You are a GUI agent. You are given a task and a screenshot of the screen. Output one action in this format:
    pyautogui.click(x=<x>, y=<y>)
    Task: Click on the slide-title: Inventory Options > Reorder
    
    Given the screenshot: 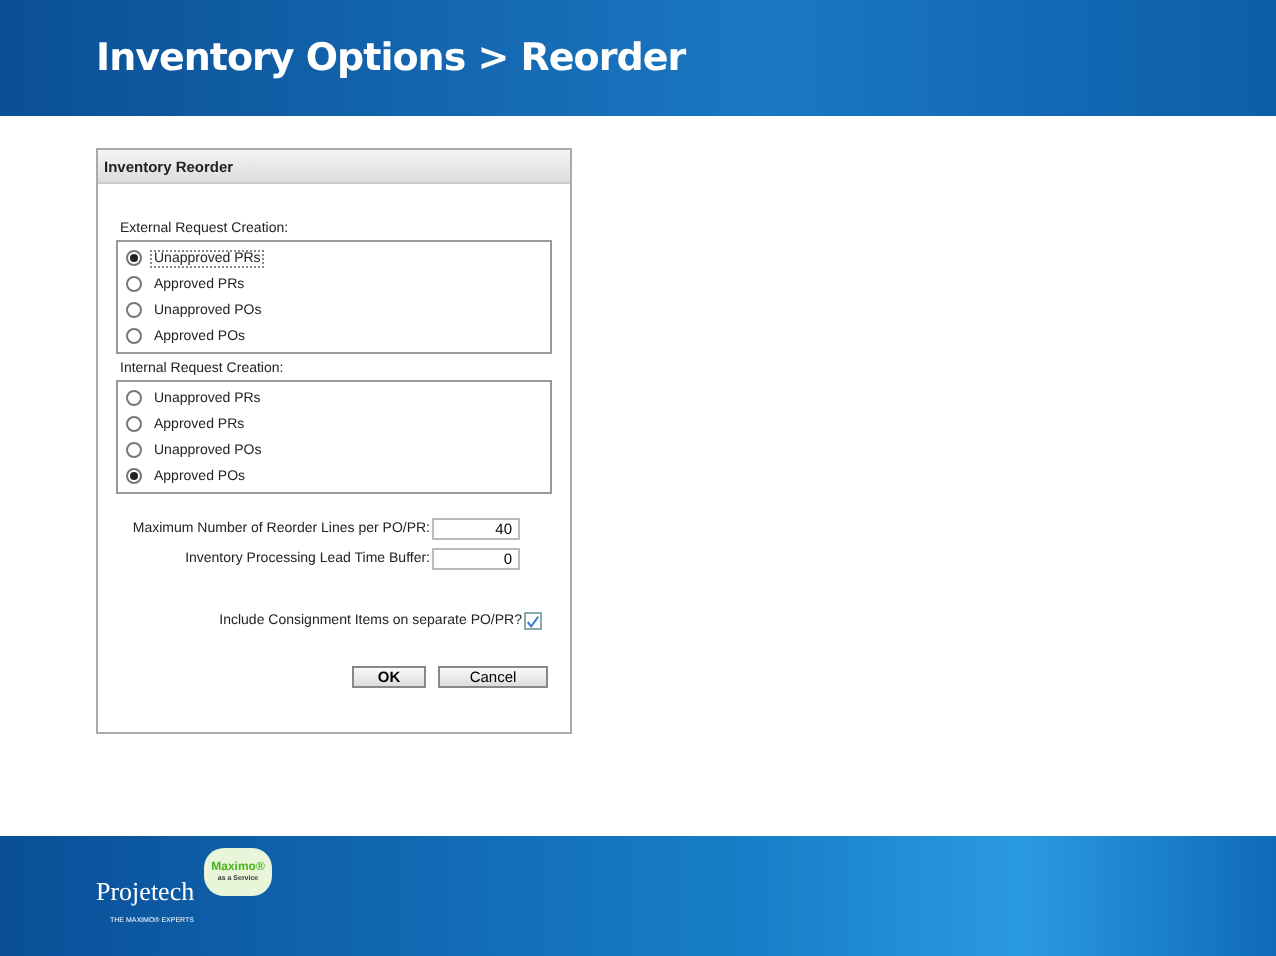 What is the action you would take?
    pyautogui.click(x=391, y=58)
    